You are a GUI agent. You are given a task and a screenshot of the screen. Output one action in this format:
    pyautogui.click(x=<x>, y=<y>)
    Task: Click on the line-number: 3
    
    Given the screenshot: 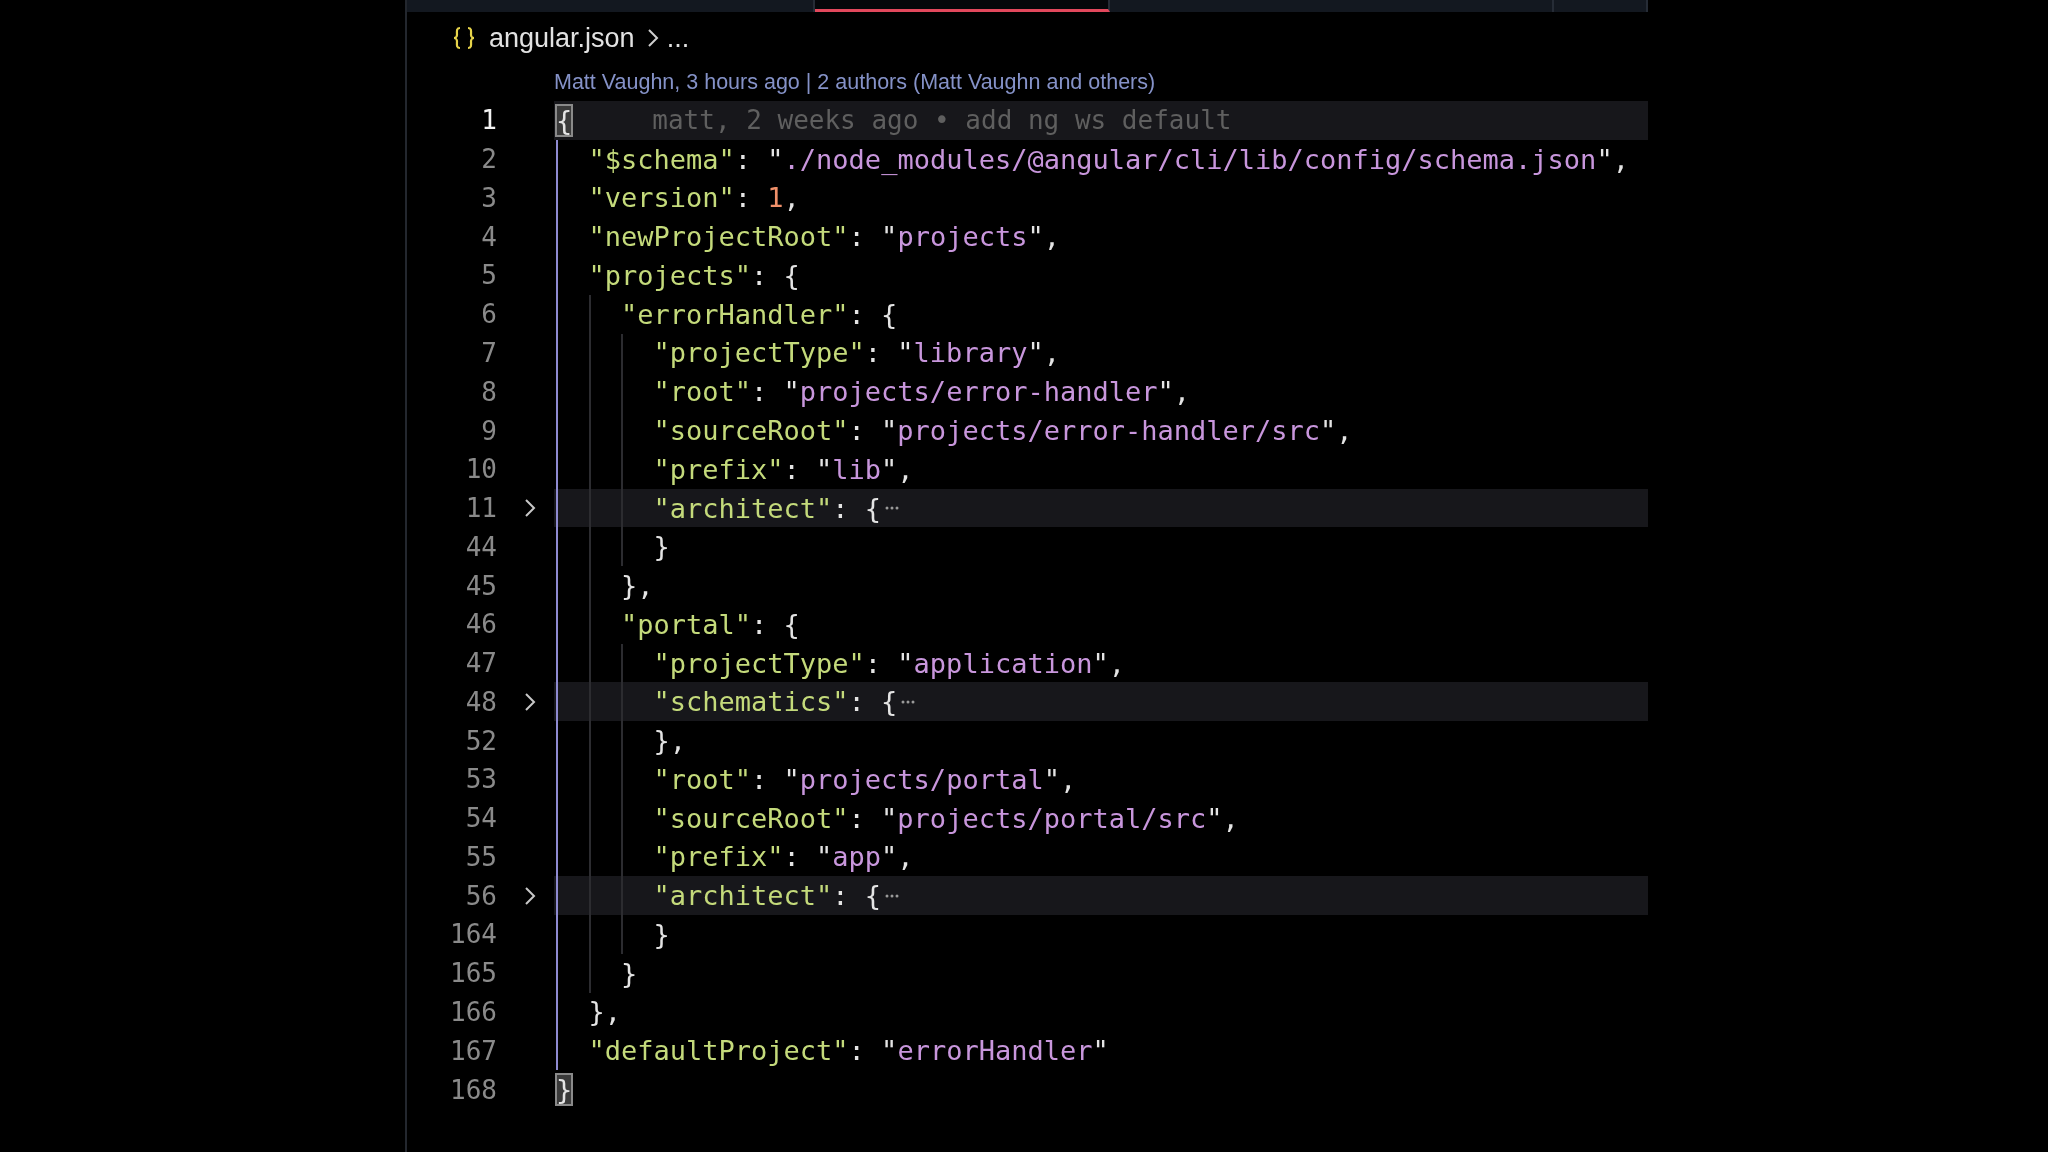 What is the action you would take?
    pyautogui.click(x=488, y=197)
    